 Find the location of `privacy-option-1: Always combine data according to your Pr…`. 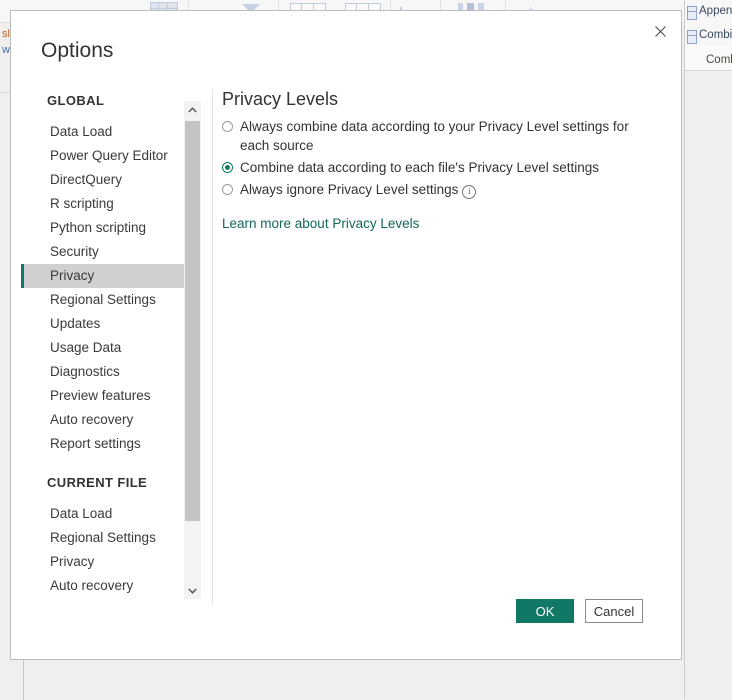

privacy-option-1: Always combine data according to your Pr… is located at coordinates (442, 136).